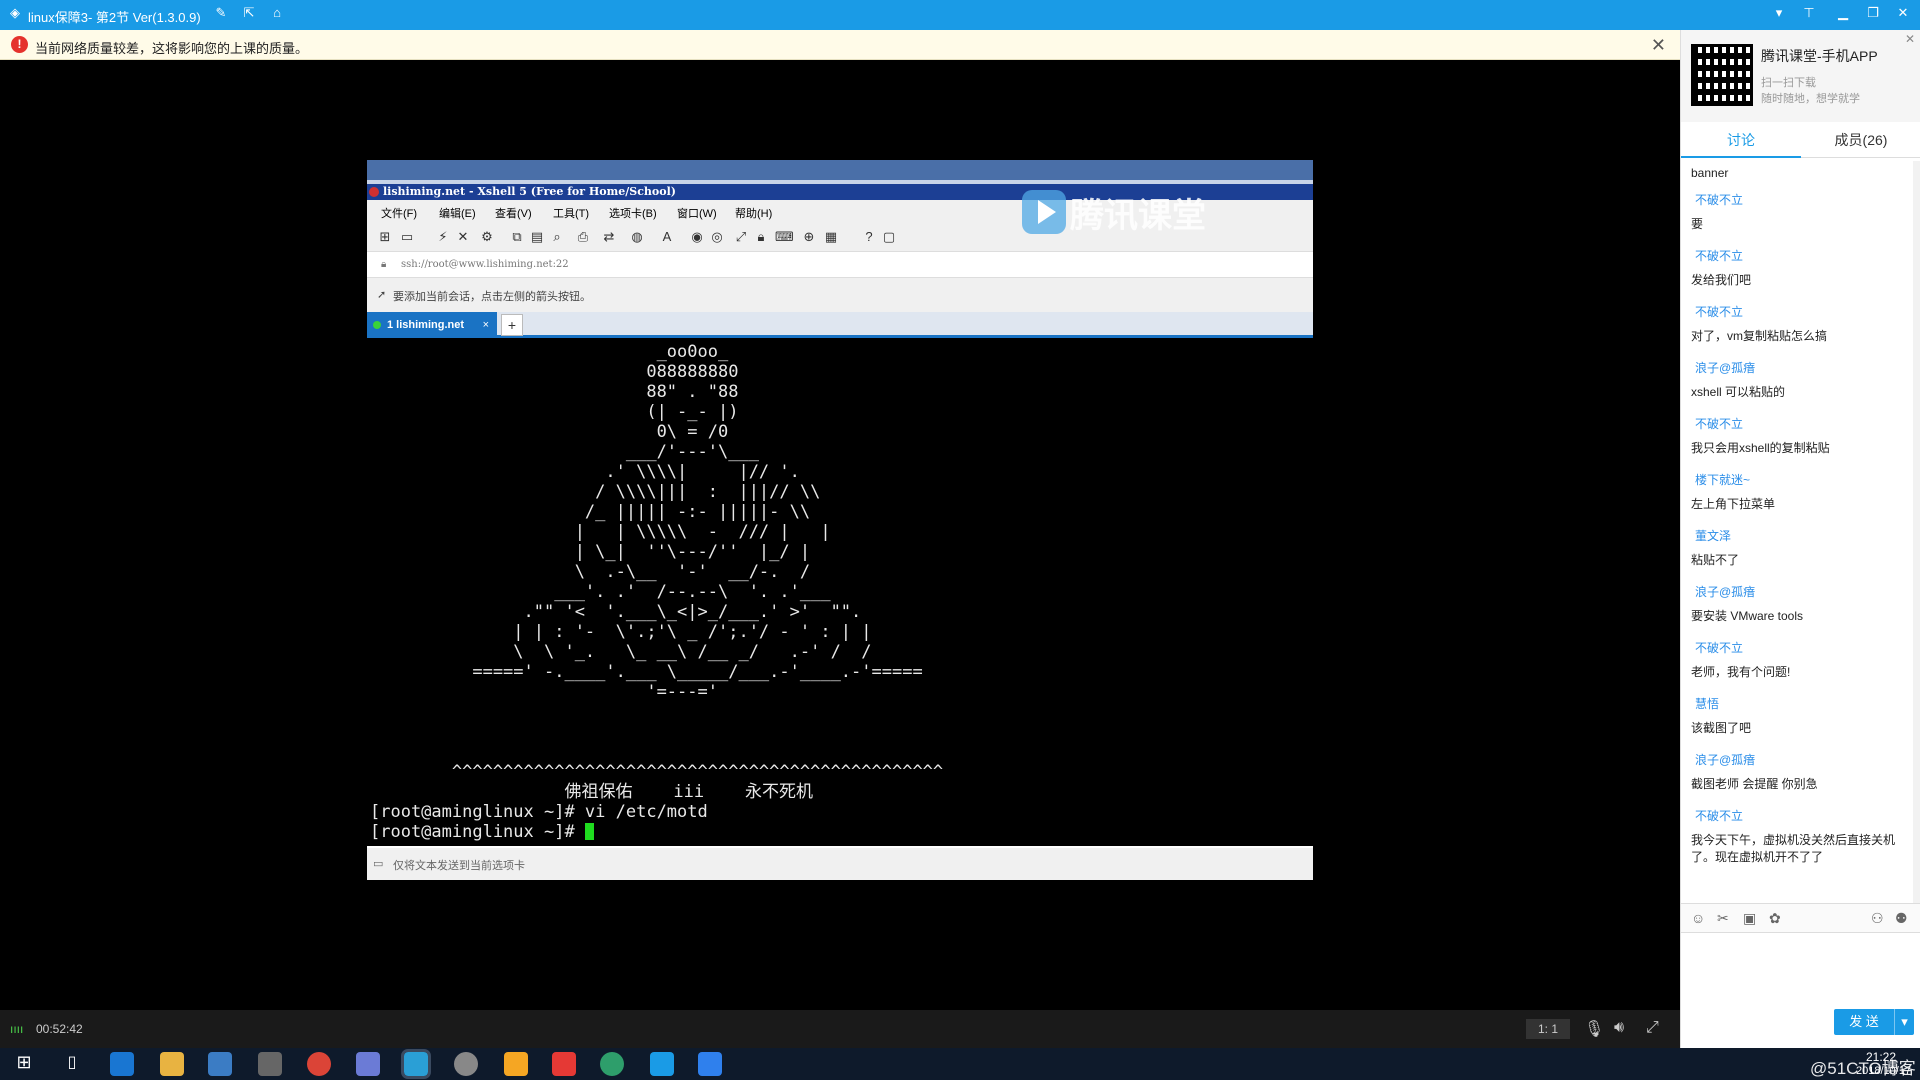 This screenshot has height=1080, width=1920. What do you see at coordinates (784, 237) in the screenshot?
I see `keyboard-icon: ⌨` at bounding box center [784, 237].